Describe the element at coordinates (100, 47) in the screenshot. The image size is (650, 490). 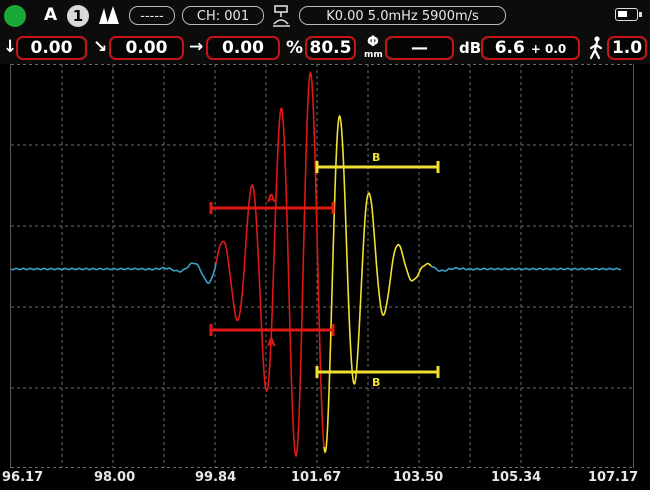
I see `arrow-diagonal-icon: ↘` at that location.